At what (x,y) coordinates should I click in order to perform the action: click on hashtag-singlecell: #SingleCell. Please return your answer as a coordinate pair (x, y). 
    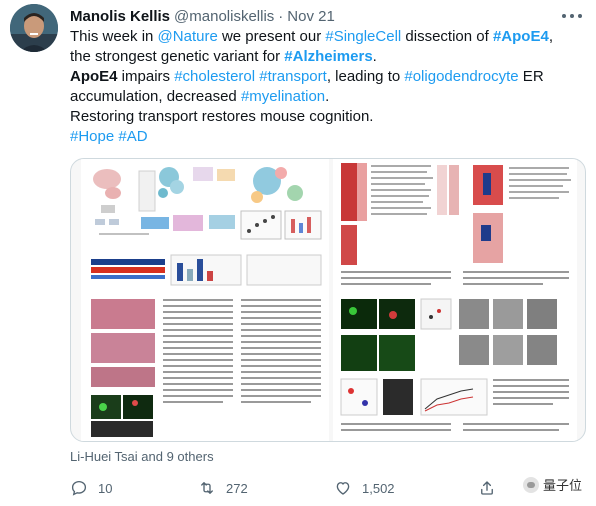
    Looking at the image, I should click on (363, 36).